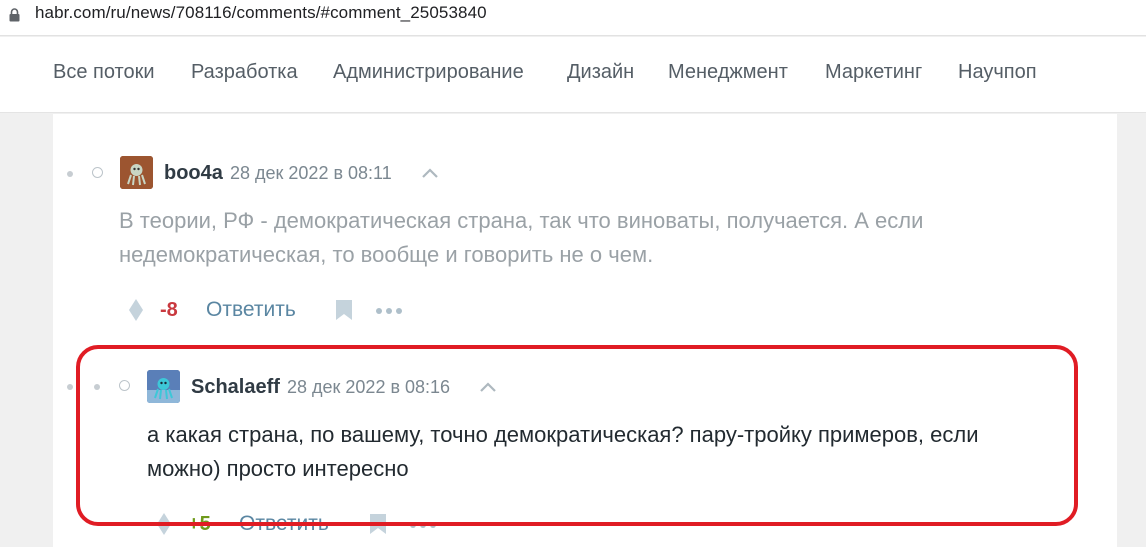 Image resolution: width=1146 pixels, height=547 pixels. What do you see at coordinates (600, 72) in the screenshot?
I see `nav-item-design: Дизайн` at bounding box center [600, 72].